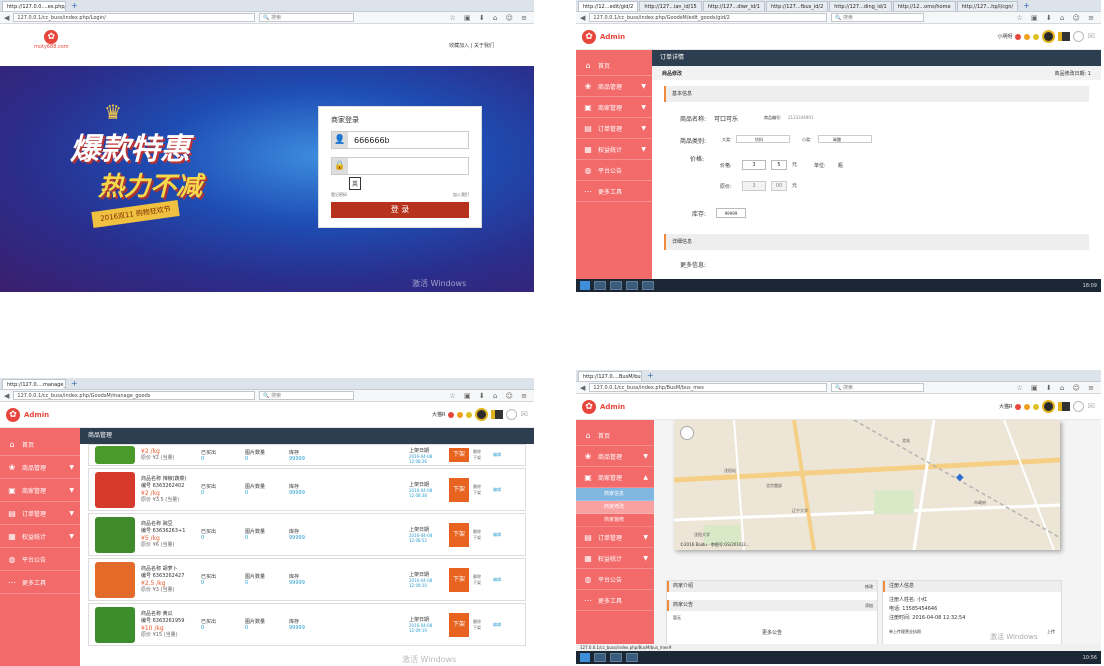  Describe the element at coordinates (461, 195) in the screenshot. I see `register-link: 加入我们` at that location.